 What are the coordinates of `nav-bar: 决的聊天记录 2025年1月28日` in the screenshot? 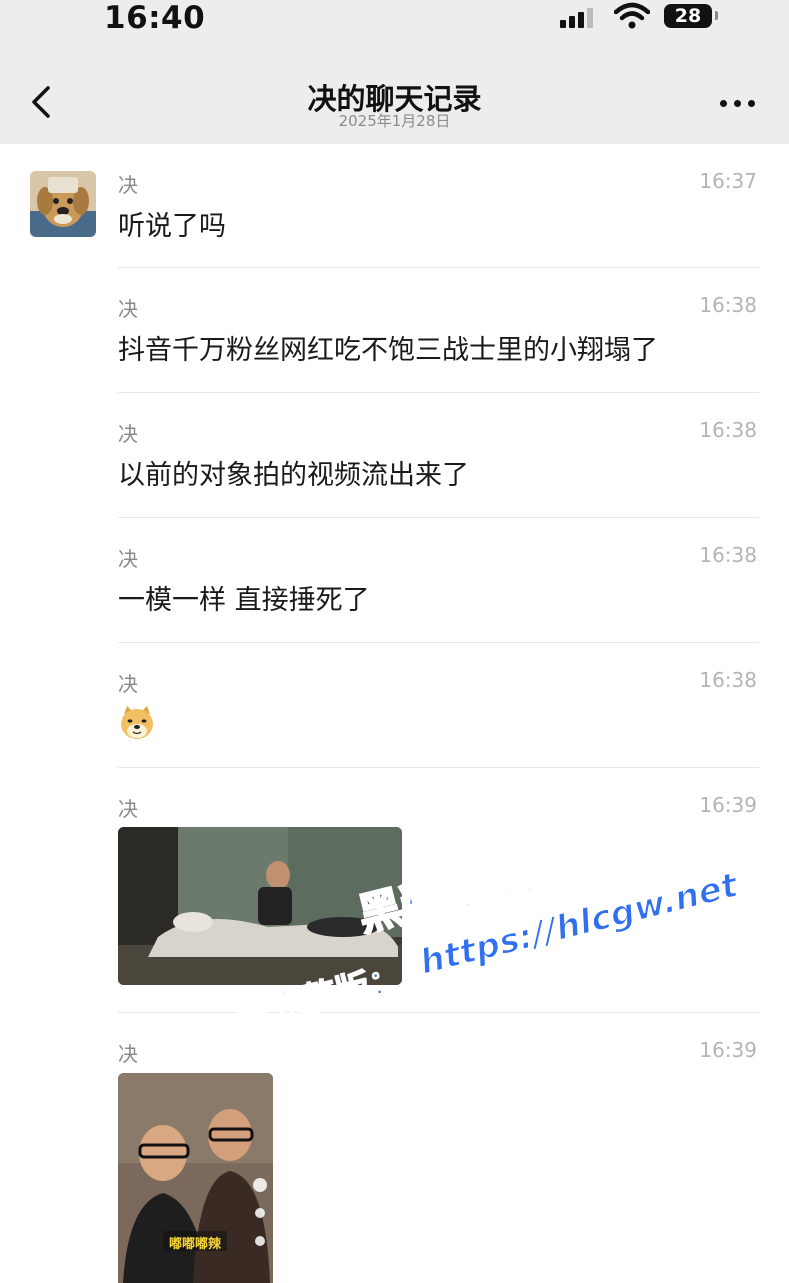 It's located at (394, 94).